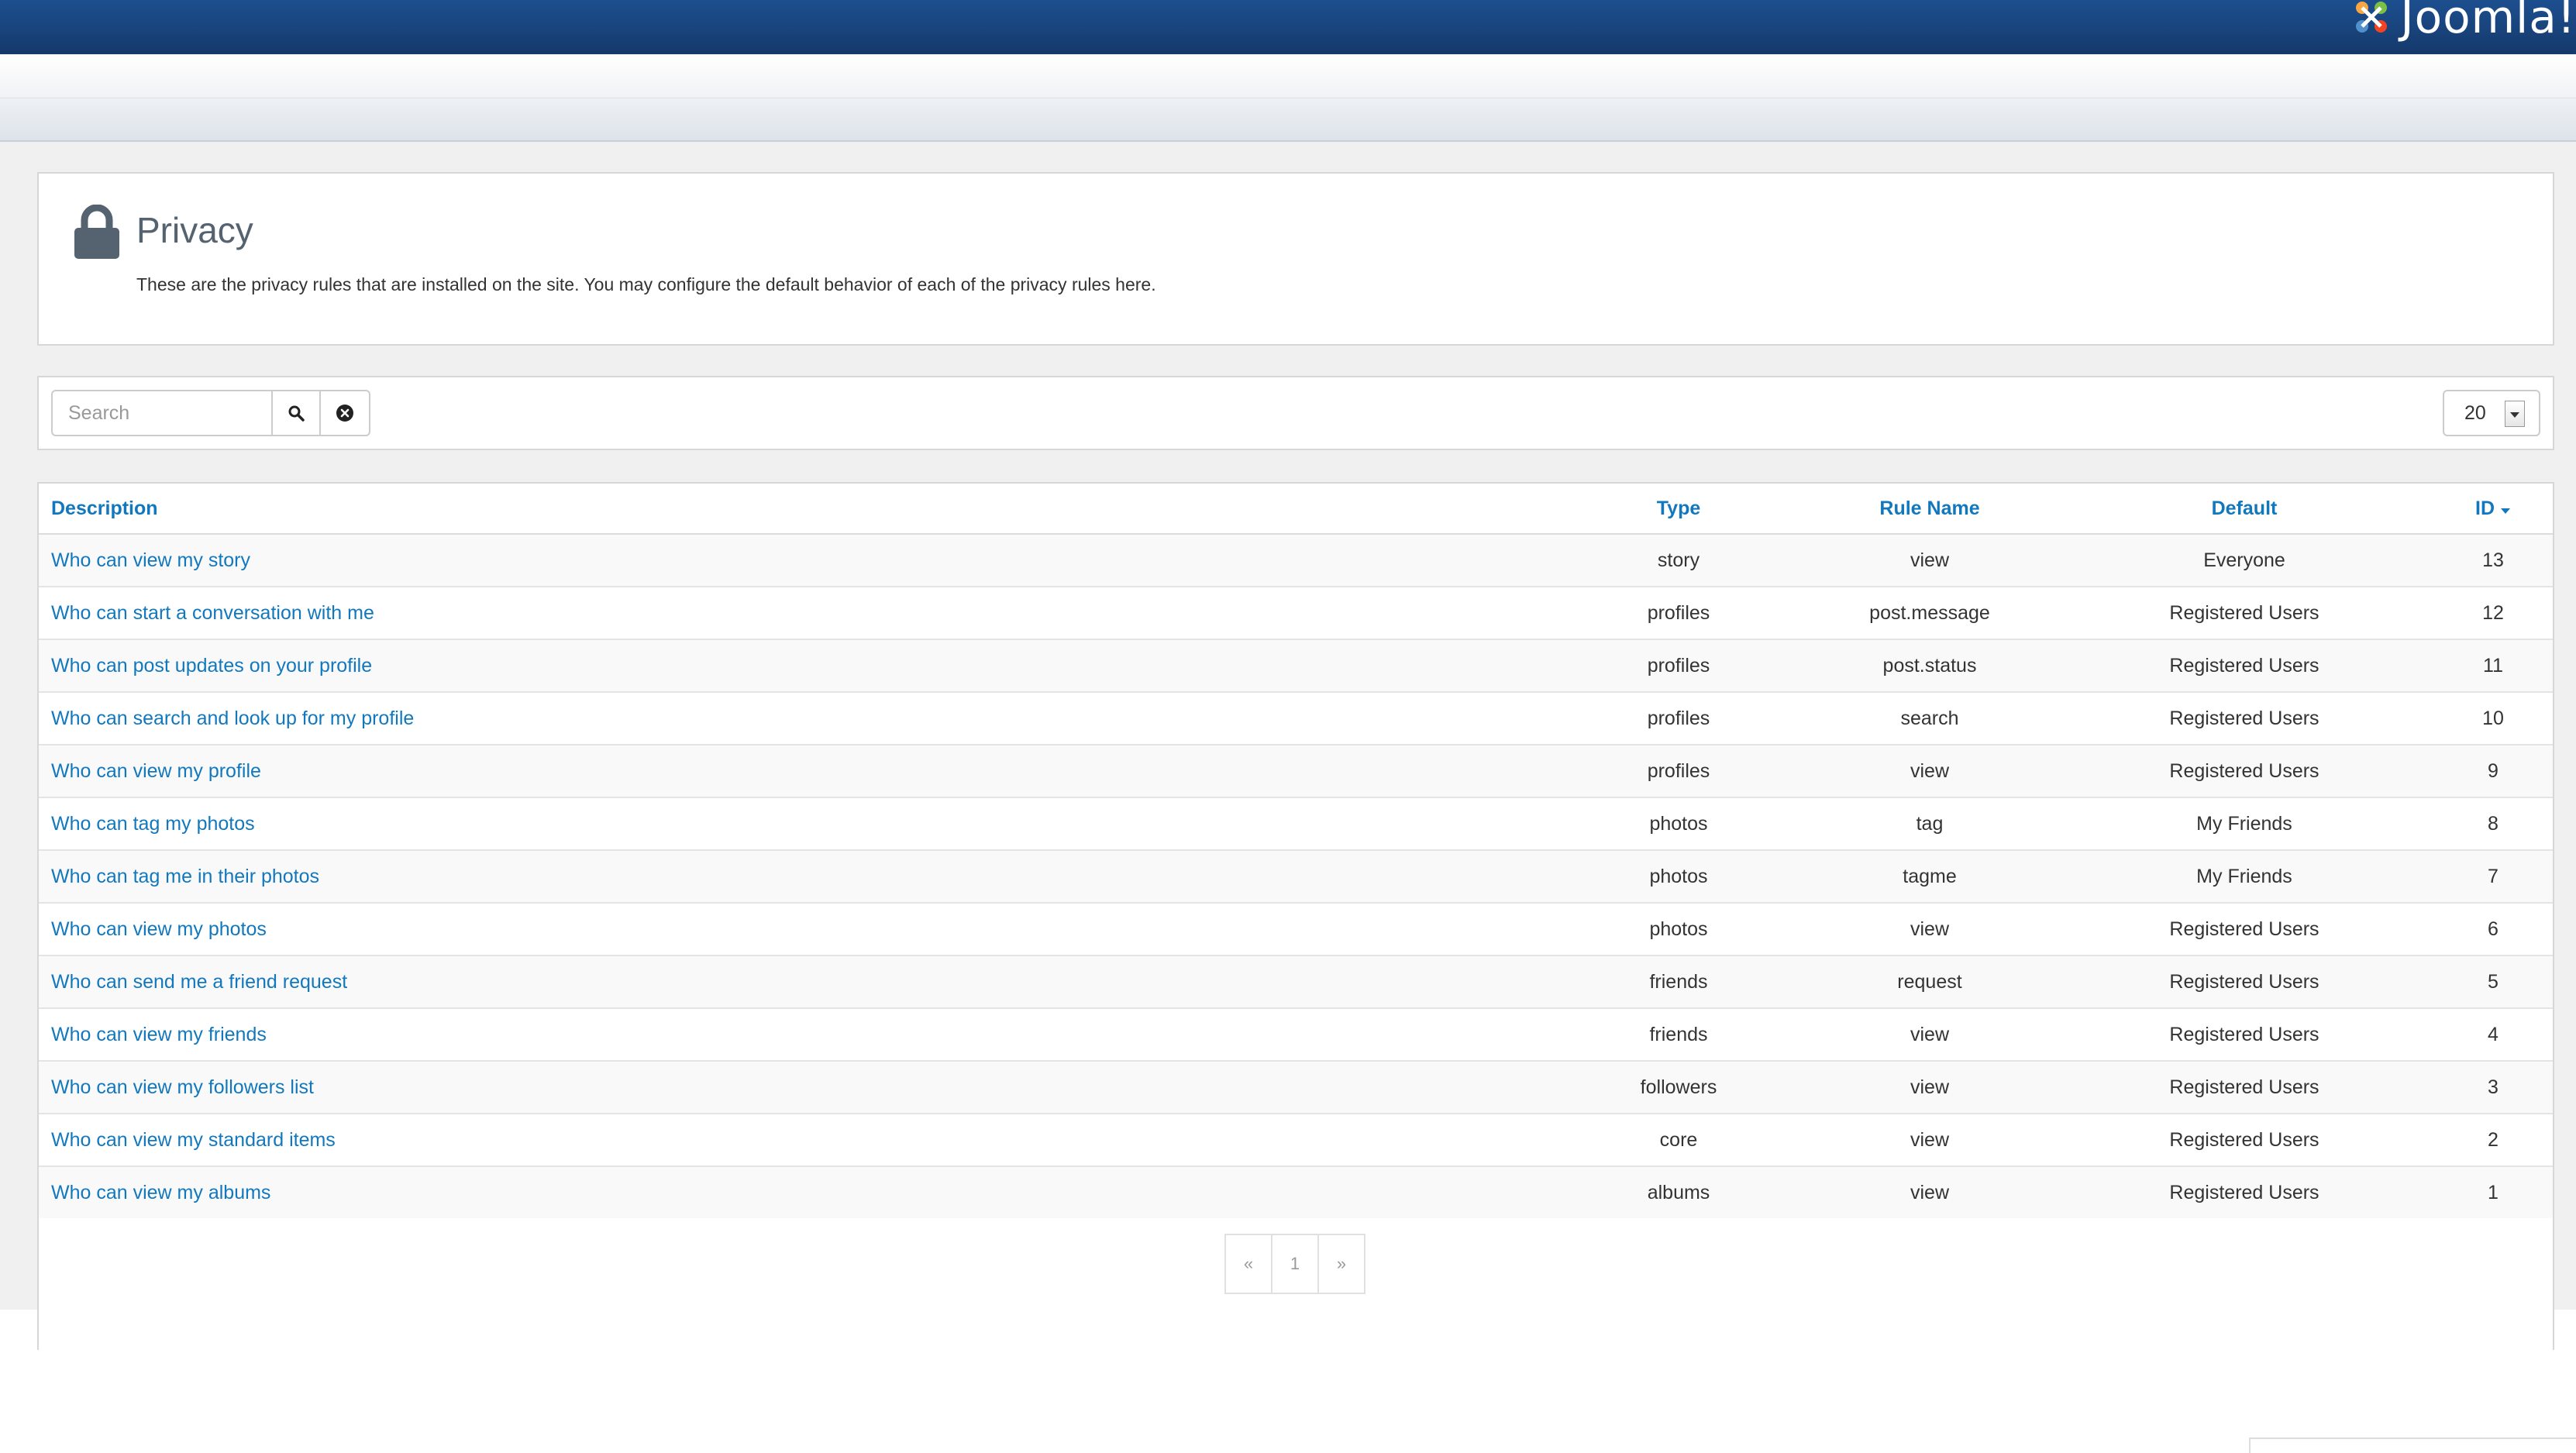 Image resolution: width=2576 pixels, height=1453 pixels. Describe the element at coordinates (796, 560) in the screenshot. I see `cell-description: Who can view my story` at that location.